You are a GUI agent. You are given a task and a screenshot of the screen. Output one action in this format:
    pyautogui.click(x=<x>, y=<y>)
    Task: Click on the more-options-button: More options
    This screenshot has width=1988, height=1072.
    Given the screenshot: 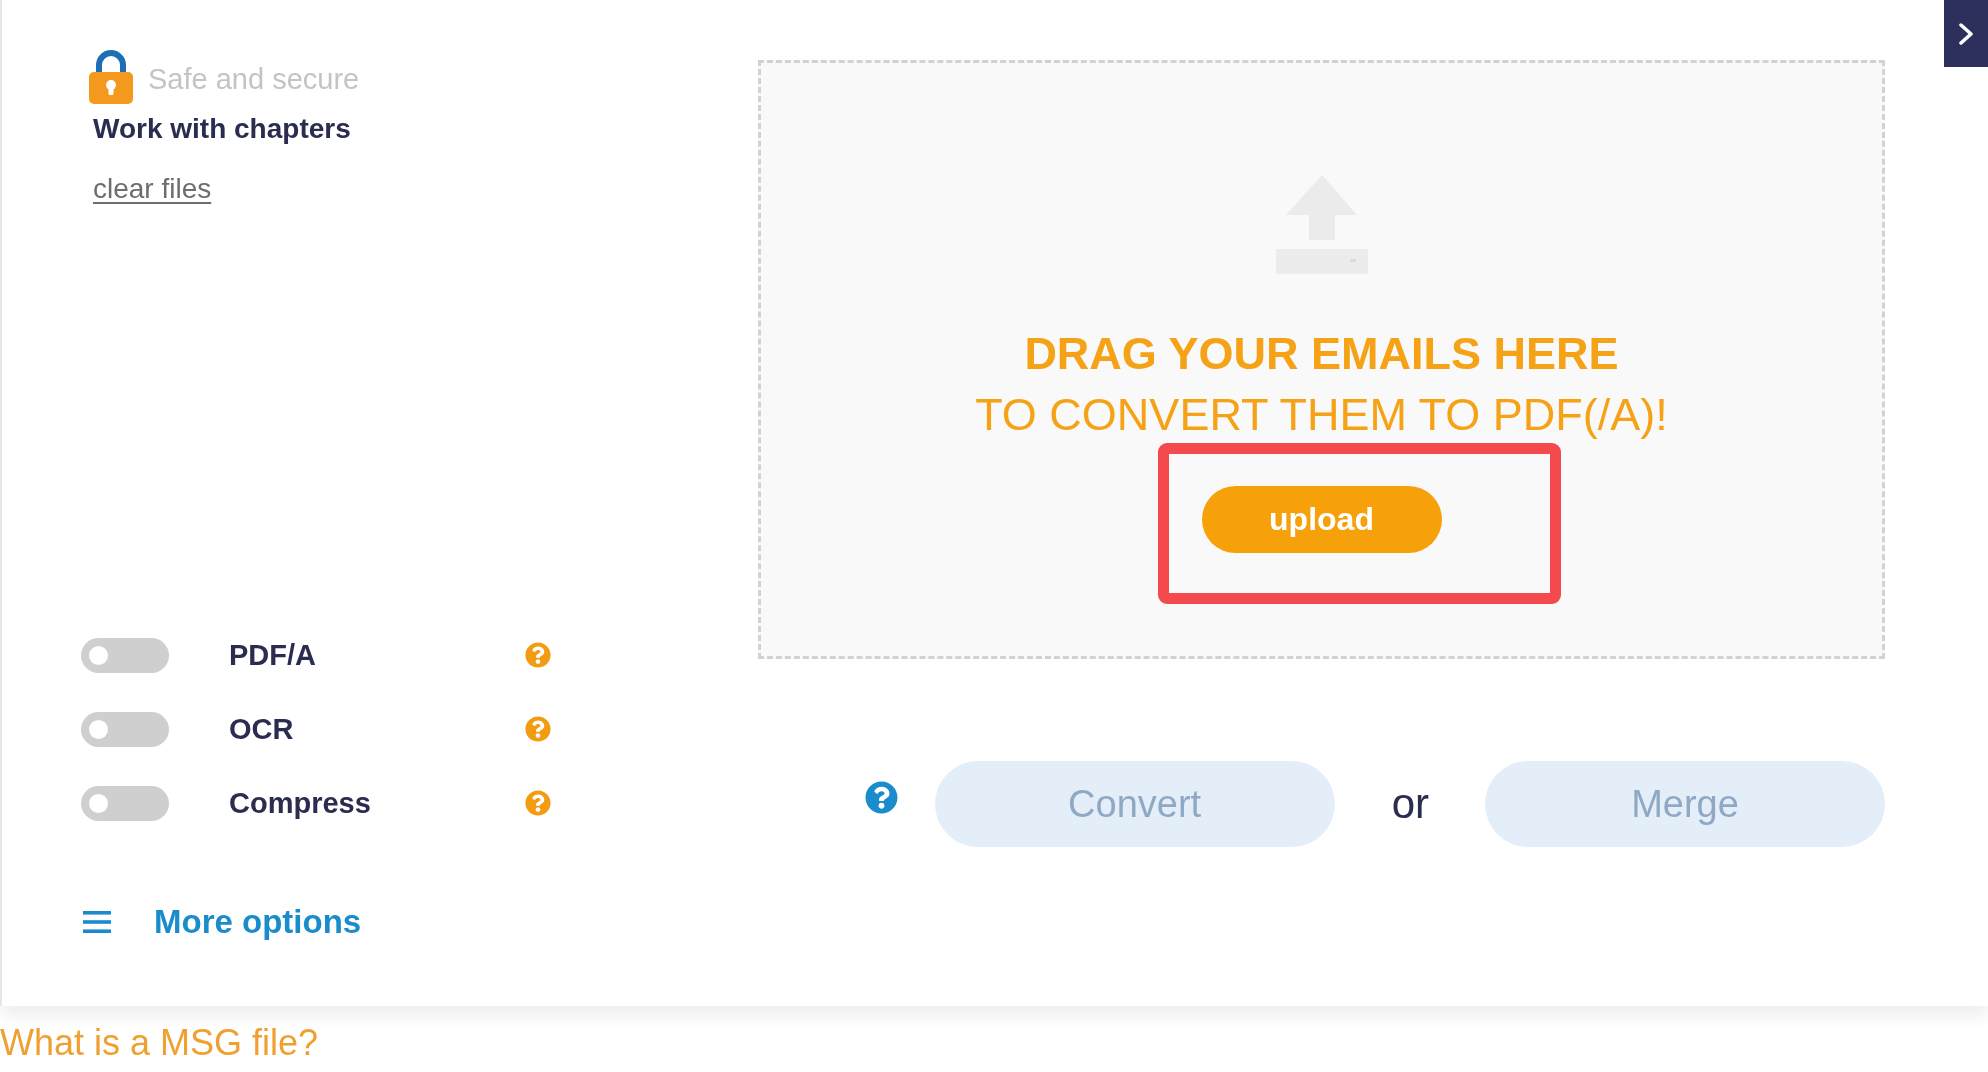 What is the action you would take?
    pyautogui.click(x=222, y=922)
    